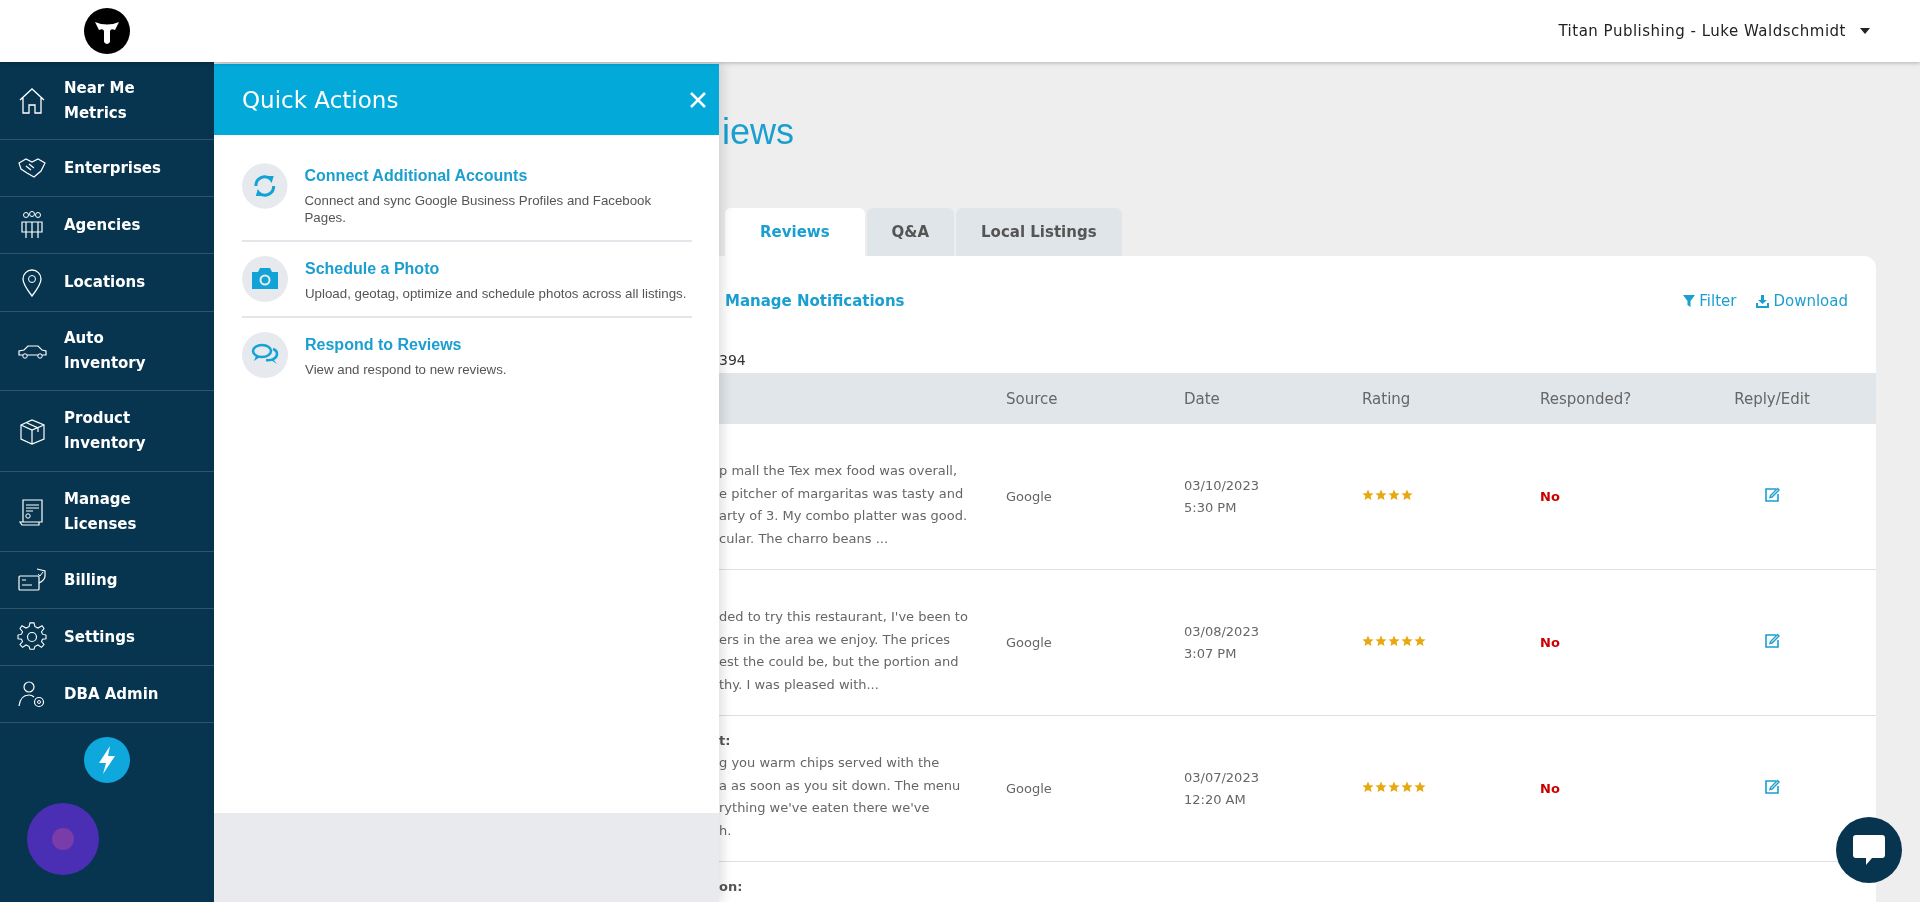  I want to click on panel-title: Quick Actions, so click(320, 99).